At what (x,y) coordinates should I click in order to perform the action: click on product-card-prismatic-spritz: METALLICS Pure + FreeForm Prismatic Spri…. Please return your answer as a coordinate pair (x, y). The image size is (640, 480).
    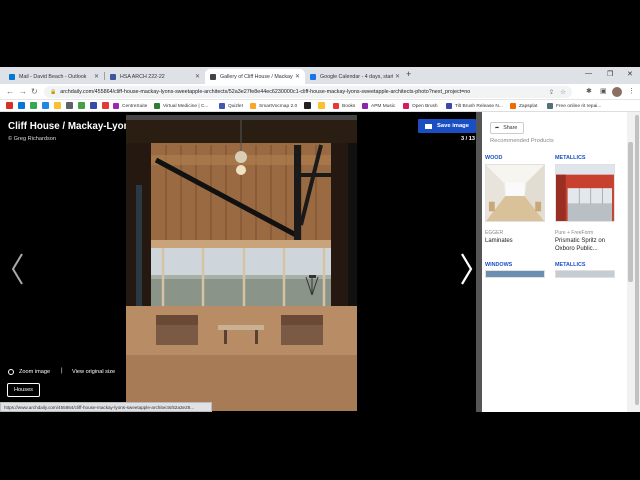
    Looking at the image, I should click on (586, 204).